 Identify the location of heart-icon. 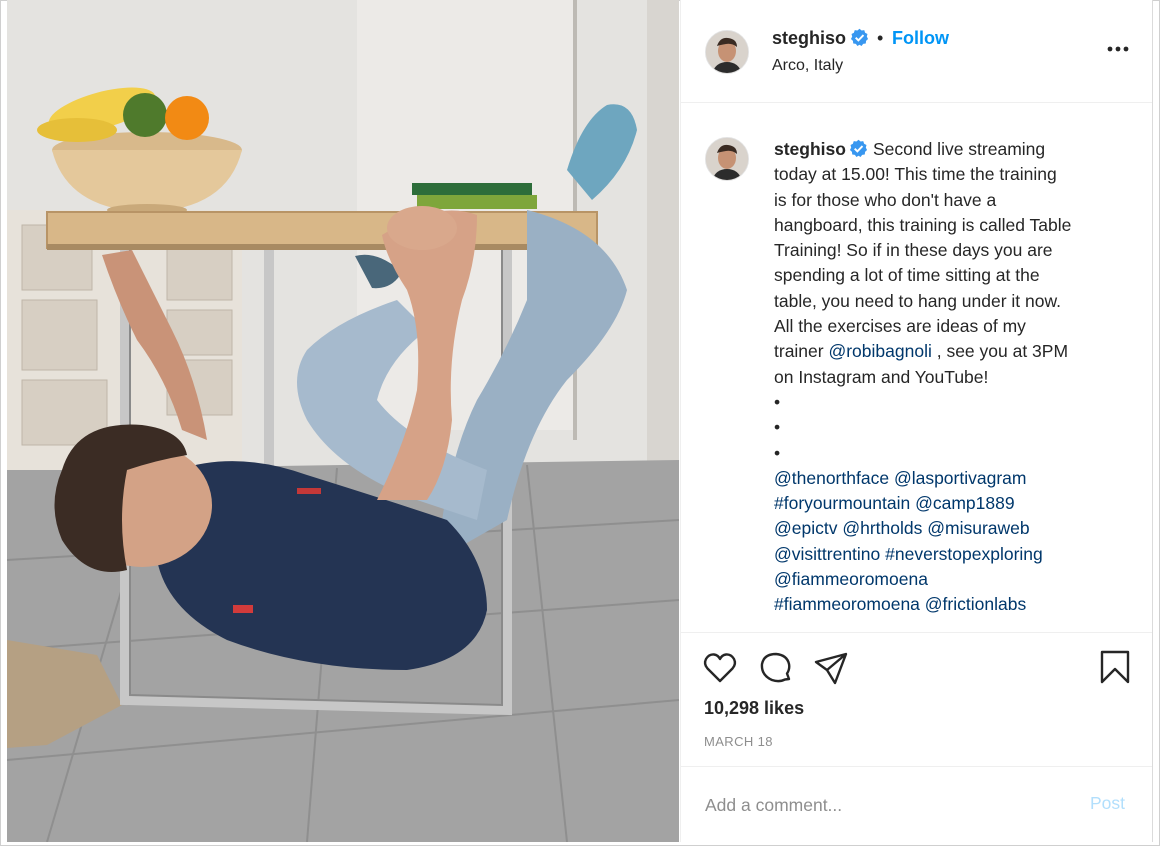
(720, 668).